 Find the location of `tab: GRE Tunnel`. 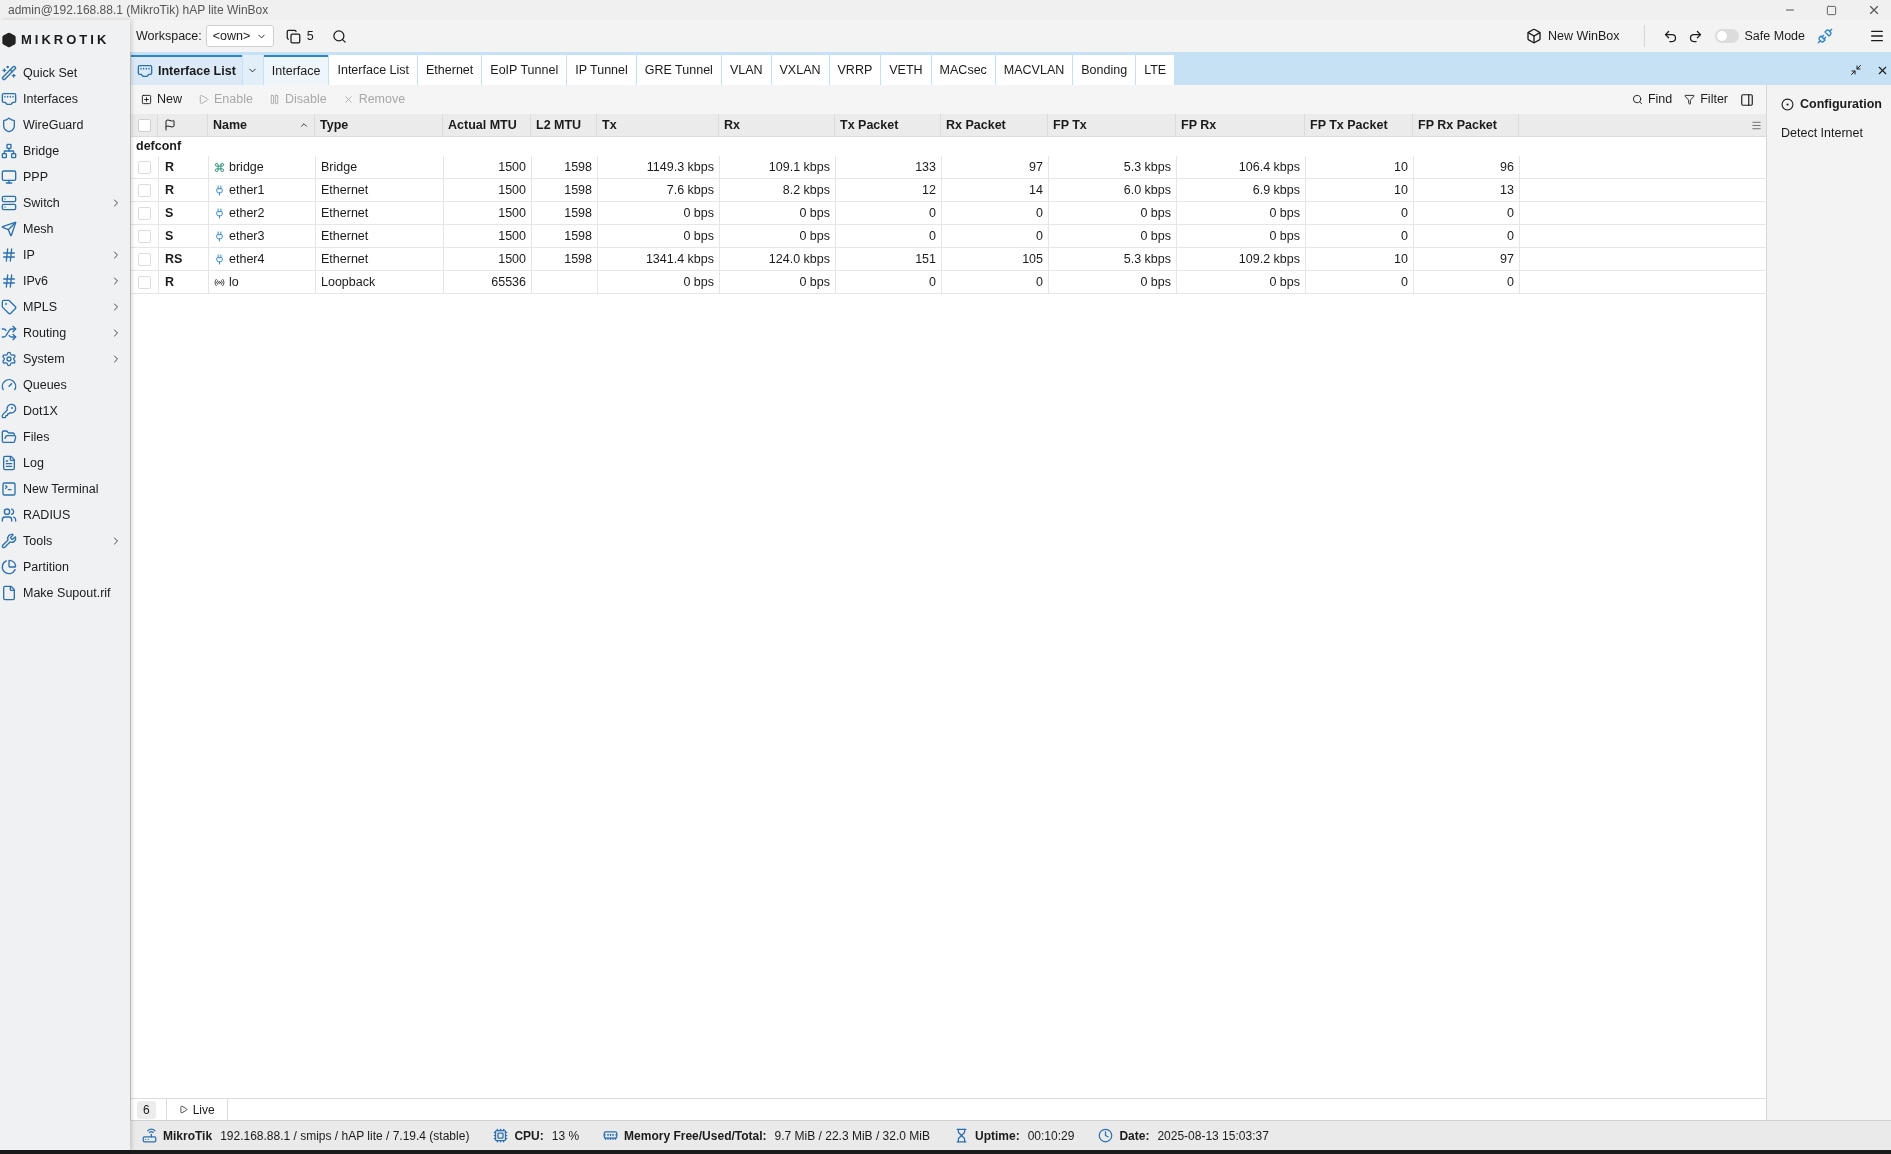

tab: GRE Tunnel is located at coordinates (678, 70).